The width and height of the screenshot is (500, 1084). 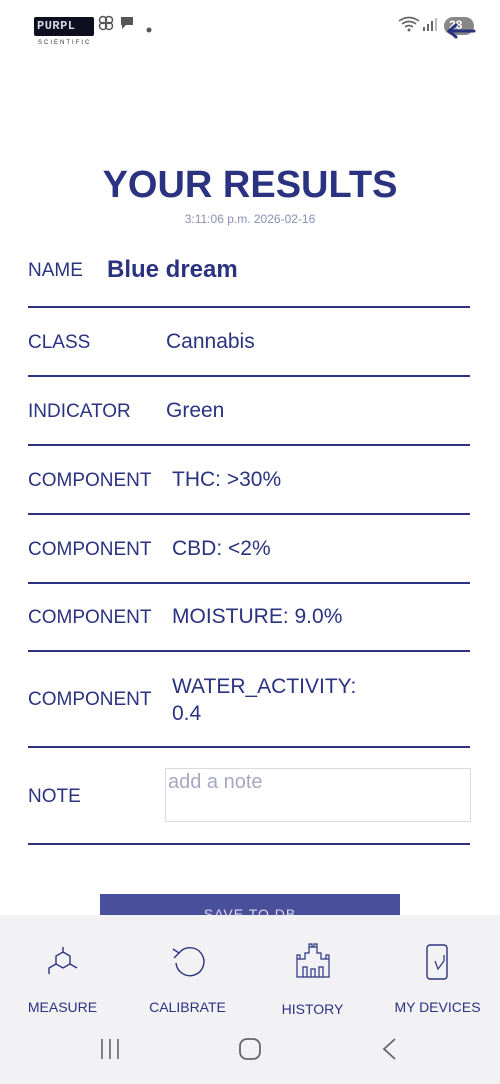 What do you see at coordinates (62, 1007) in the screenshot?
I see `nav-label-measure: MEASURE` at bounding box center [62, 1007].